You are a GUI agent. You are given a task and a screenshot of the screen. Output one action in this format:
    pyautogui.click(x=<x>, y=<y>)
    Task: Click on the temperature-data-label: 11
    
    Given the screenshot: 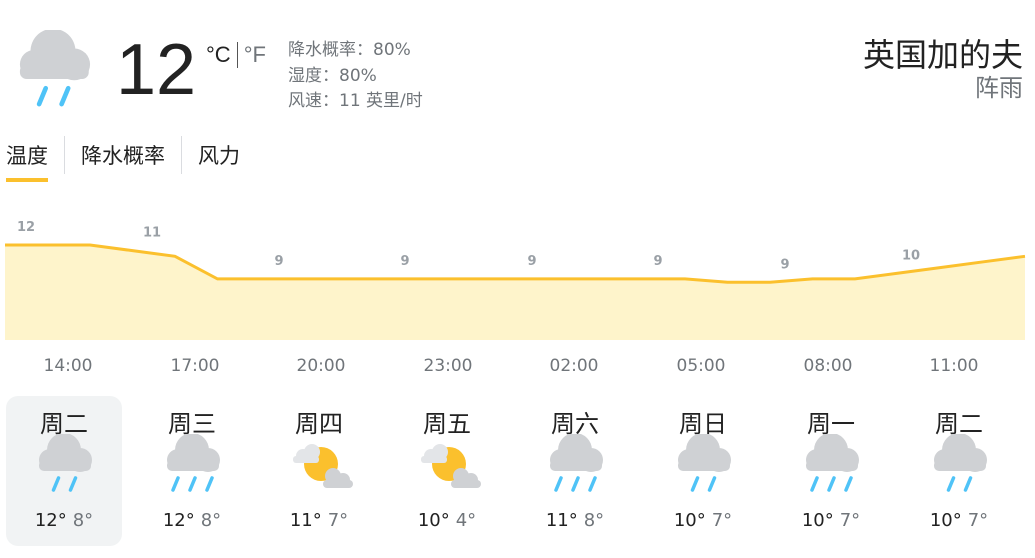 What is the action you would take?
    pyautogui.click(x=152, y=233)
    